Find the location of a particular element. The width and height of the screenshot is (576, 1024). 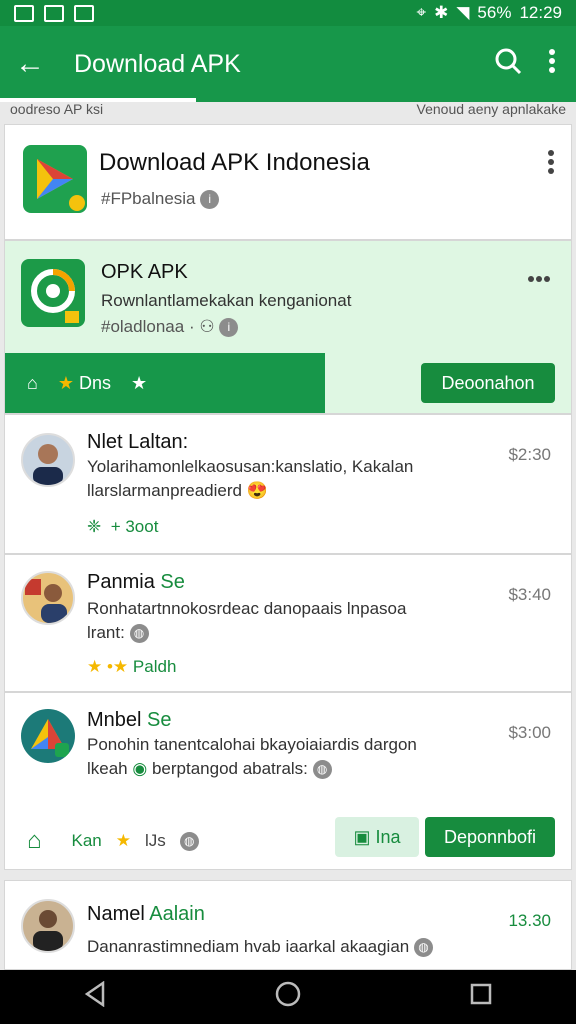

post-text-2-content: llarslarmanpreadierd is located at coordinates (164, 490).